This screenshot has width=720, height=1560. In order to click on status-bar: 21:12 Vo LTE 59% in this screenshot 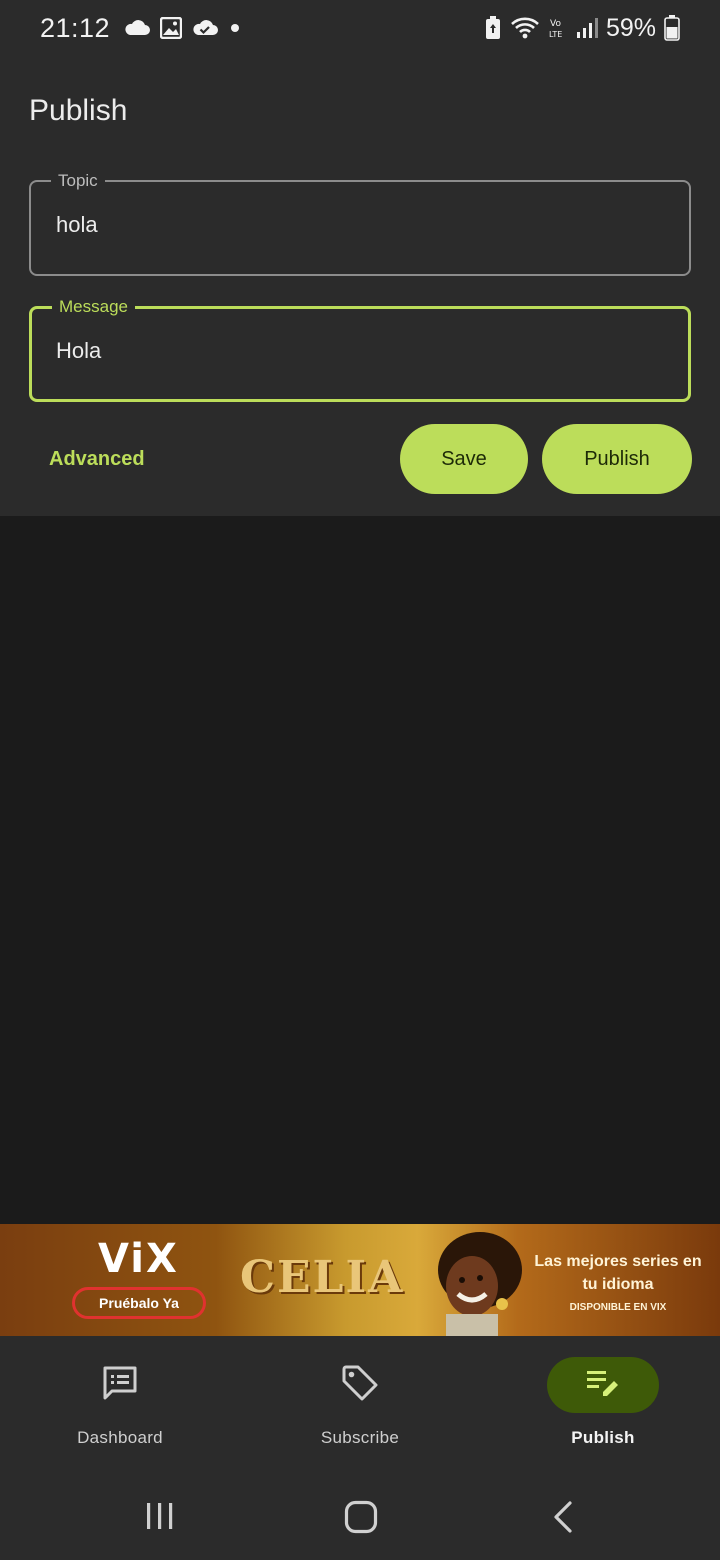, I will do `click(360, 28)`.